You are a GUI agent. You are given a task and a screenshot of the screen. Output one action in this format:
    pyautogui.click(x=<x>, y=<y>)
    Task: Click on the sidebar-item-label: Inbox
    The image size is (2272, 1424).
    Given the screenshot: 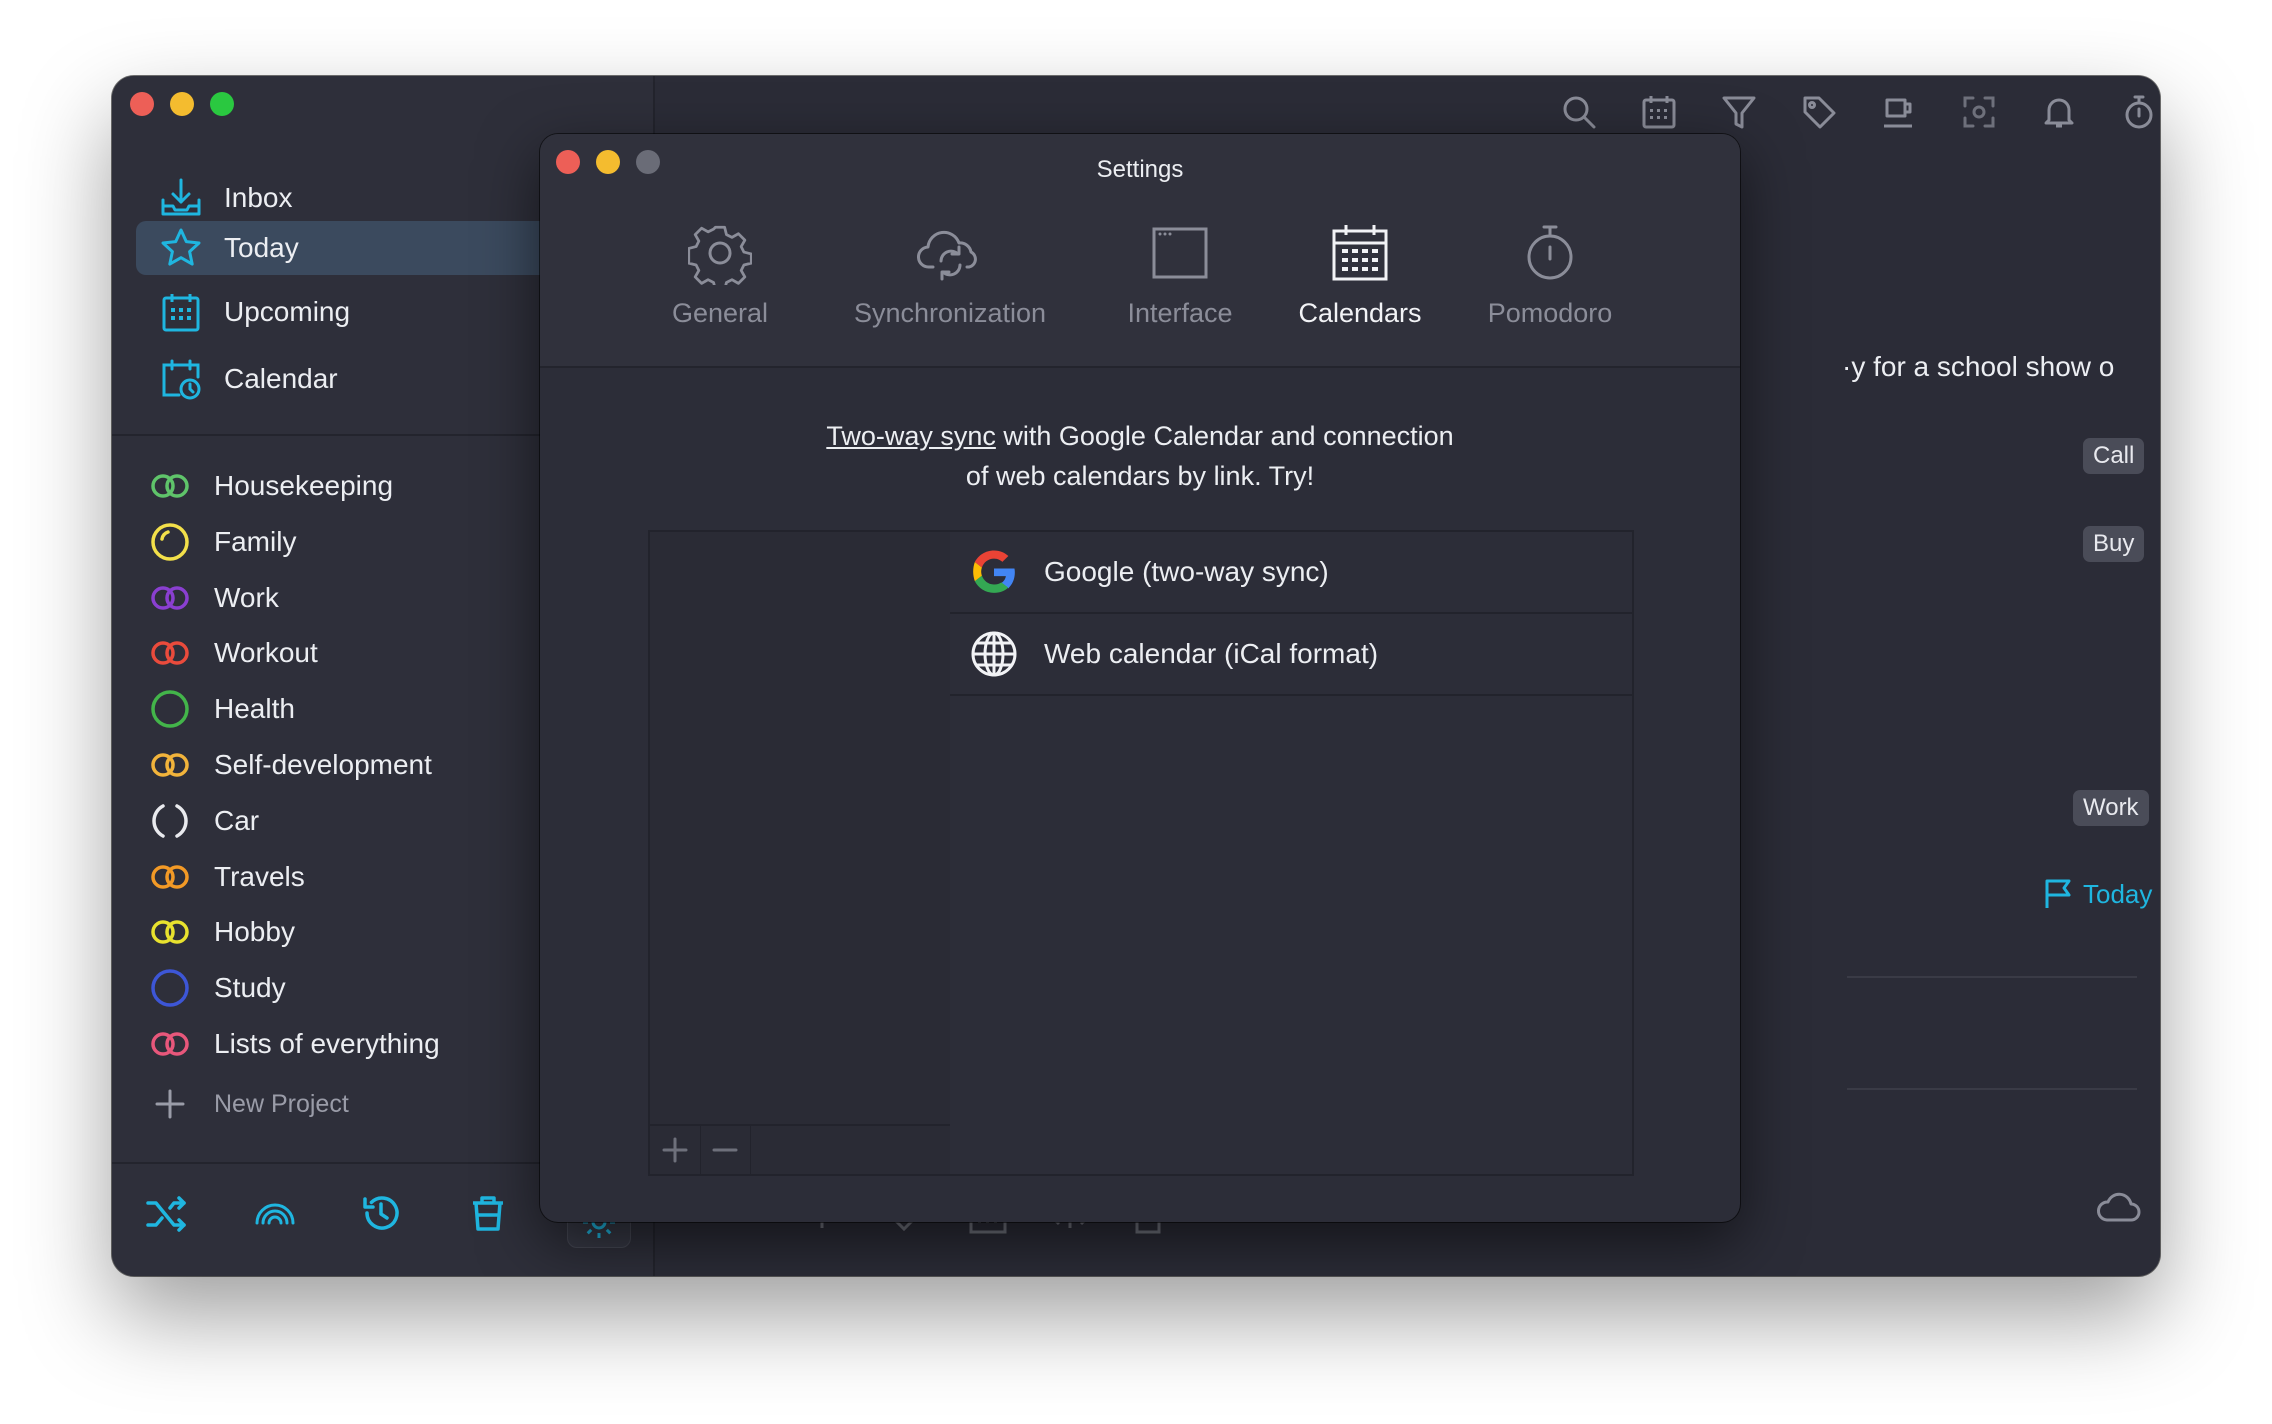 What is the action you would take?
    pyautogui.click(x=258, y=197)
    